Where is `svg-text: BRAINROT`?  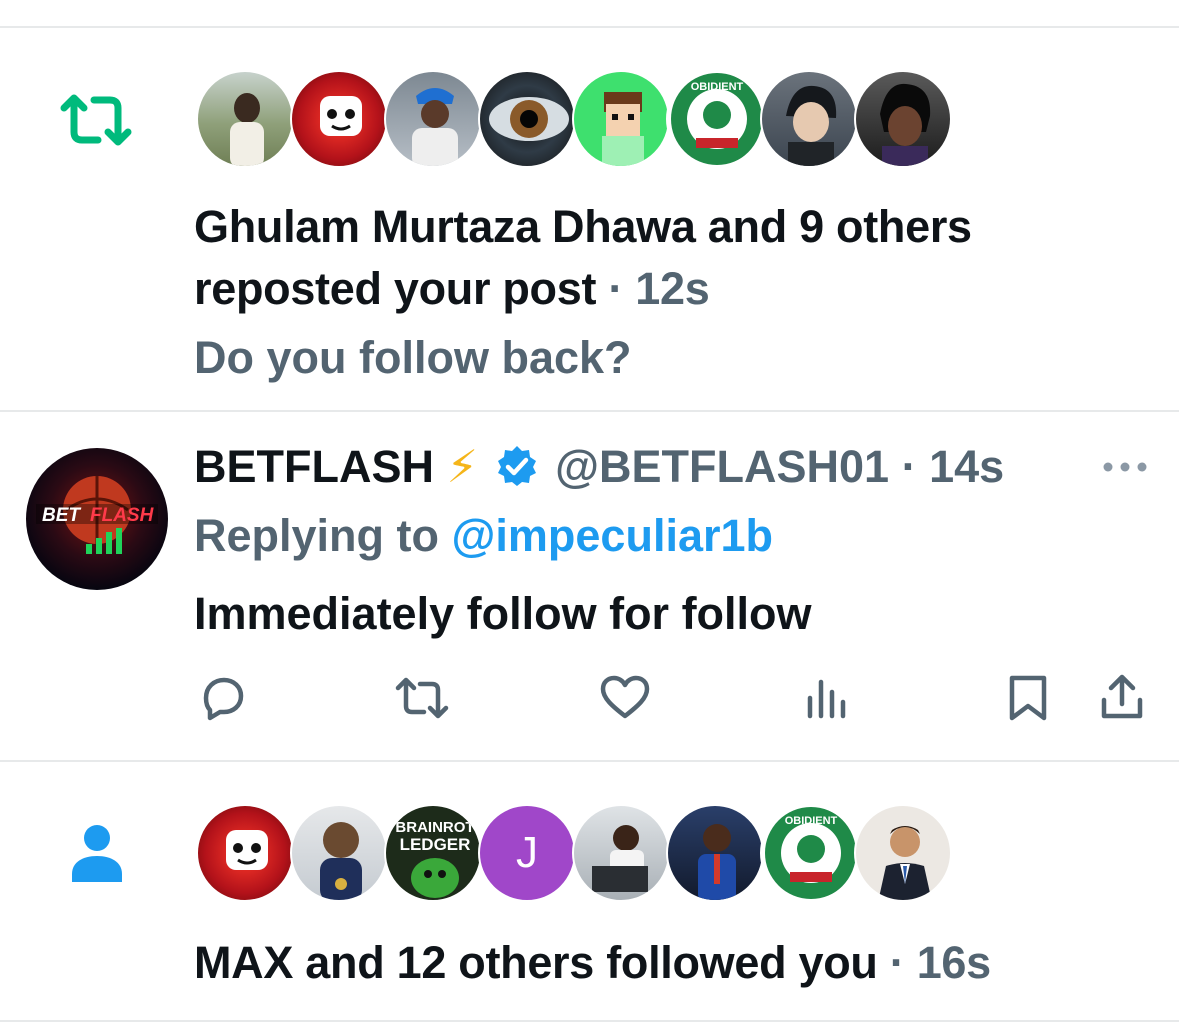 svg-text: BRAINROT is located at coordinates (434, 827).